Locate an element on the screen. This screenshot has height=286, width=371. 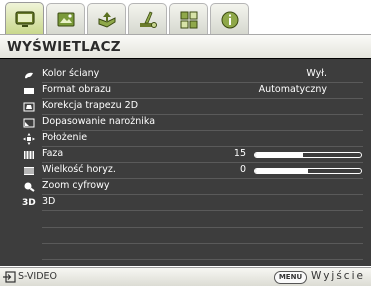
settings-basic-icon is located at coordinates (148, 19).